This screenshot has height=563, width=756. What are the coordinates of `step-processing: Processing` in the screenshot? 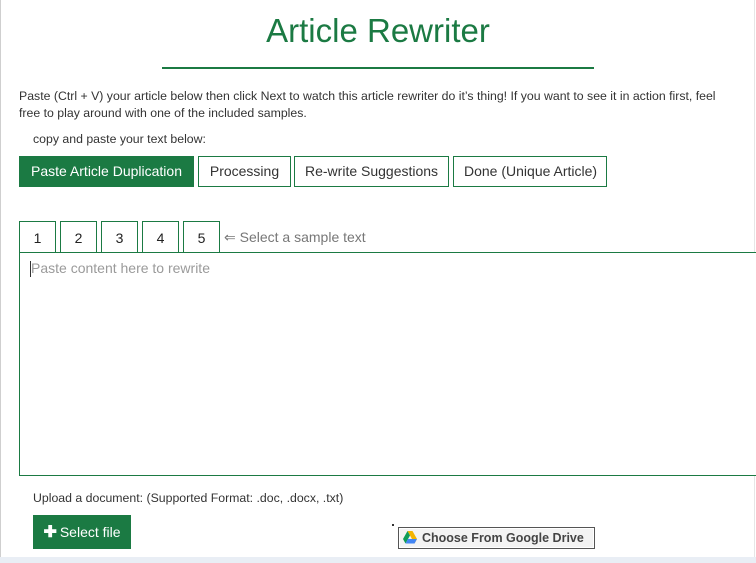 It's located at (244, 171).